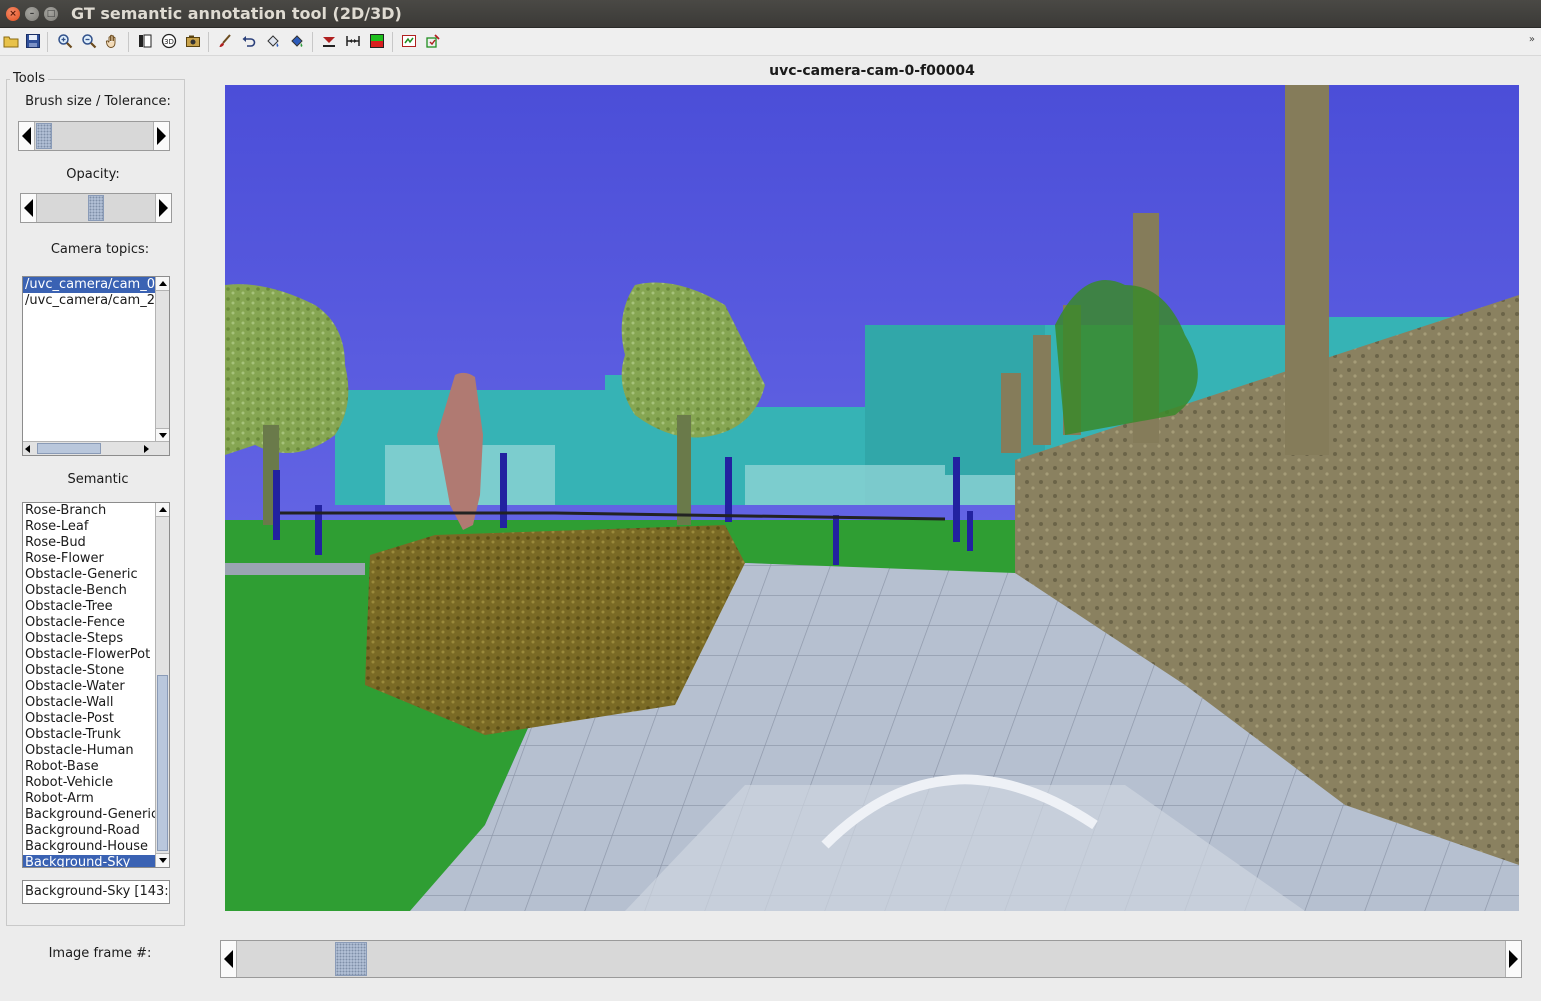 This screenshot has height=1001, width=1541. What do you see at coordinates (89, 751) in the screenshot?
I see `semantic-class-item: Obstacle-Human` at bounding box center [89, 751].